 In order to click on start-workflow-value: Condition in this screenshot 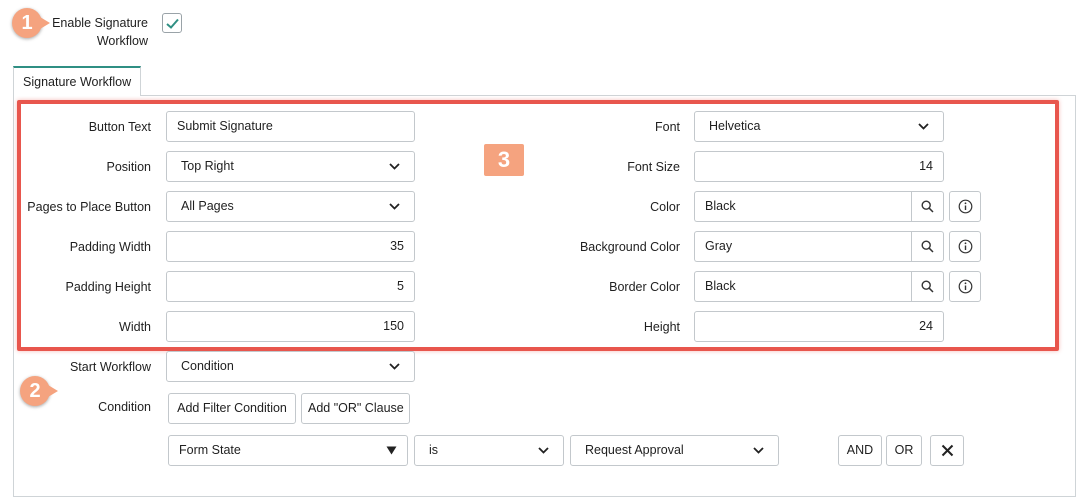, I will do `click(207, 366)`.